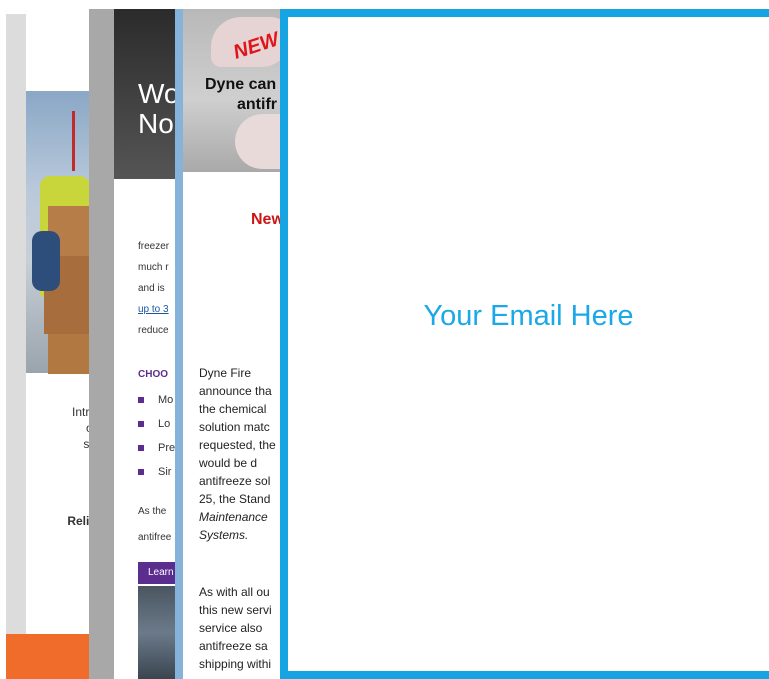 The height and width of the screenshot is (679, 769). I want to click on paragraph-line: would be d, so click(228, 463).